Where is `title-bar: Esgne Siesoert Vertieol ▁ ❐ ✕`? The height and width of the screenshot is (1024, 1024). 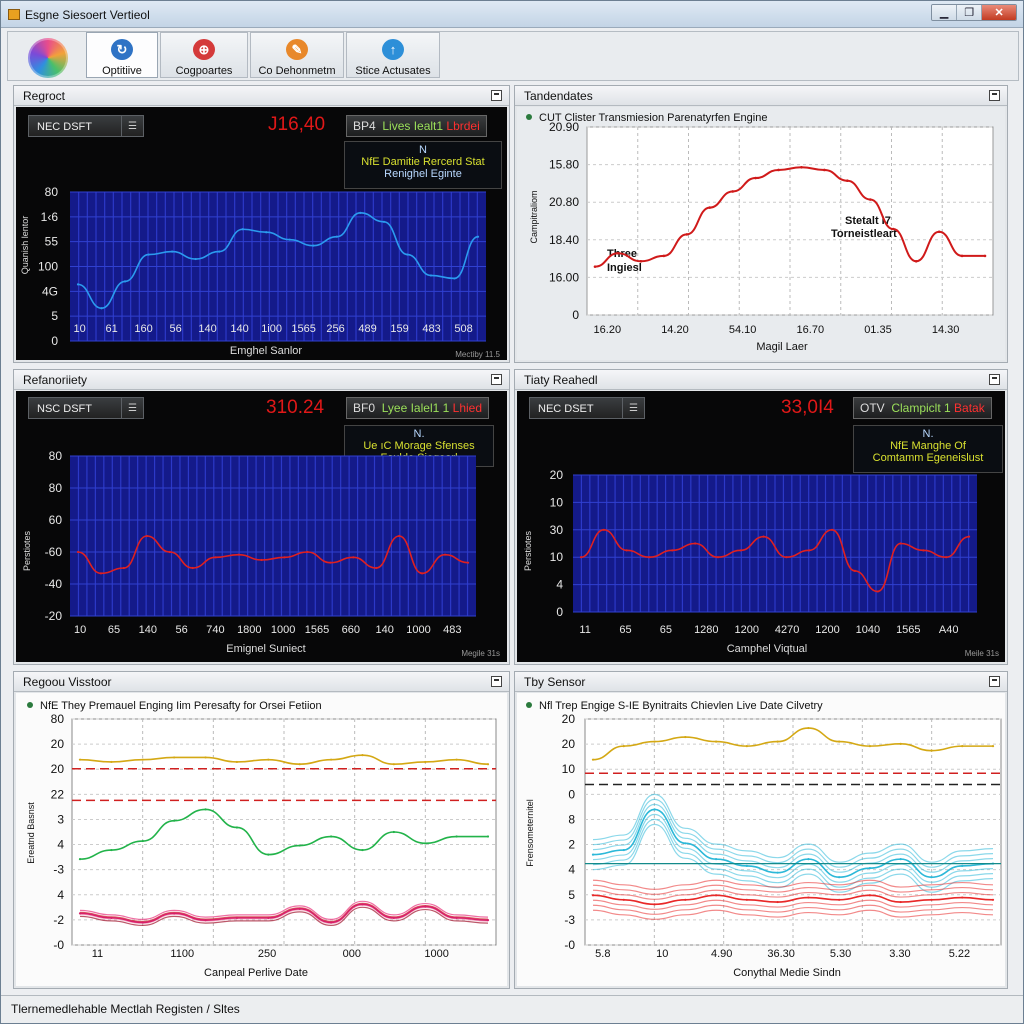
title-bar: Esgne Siesoert Vertieol ▁ ❐ ✕ is located at coordinates (512, 14).